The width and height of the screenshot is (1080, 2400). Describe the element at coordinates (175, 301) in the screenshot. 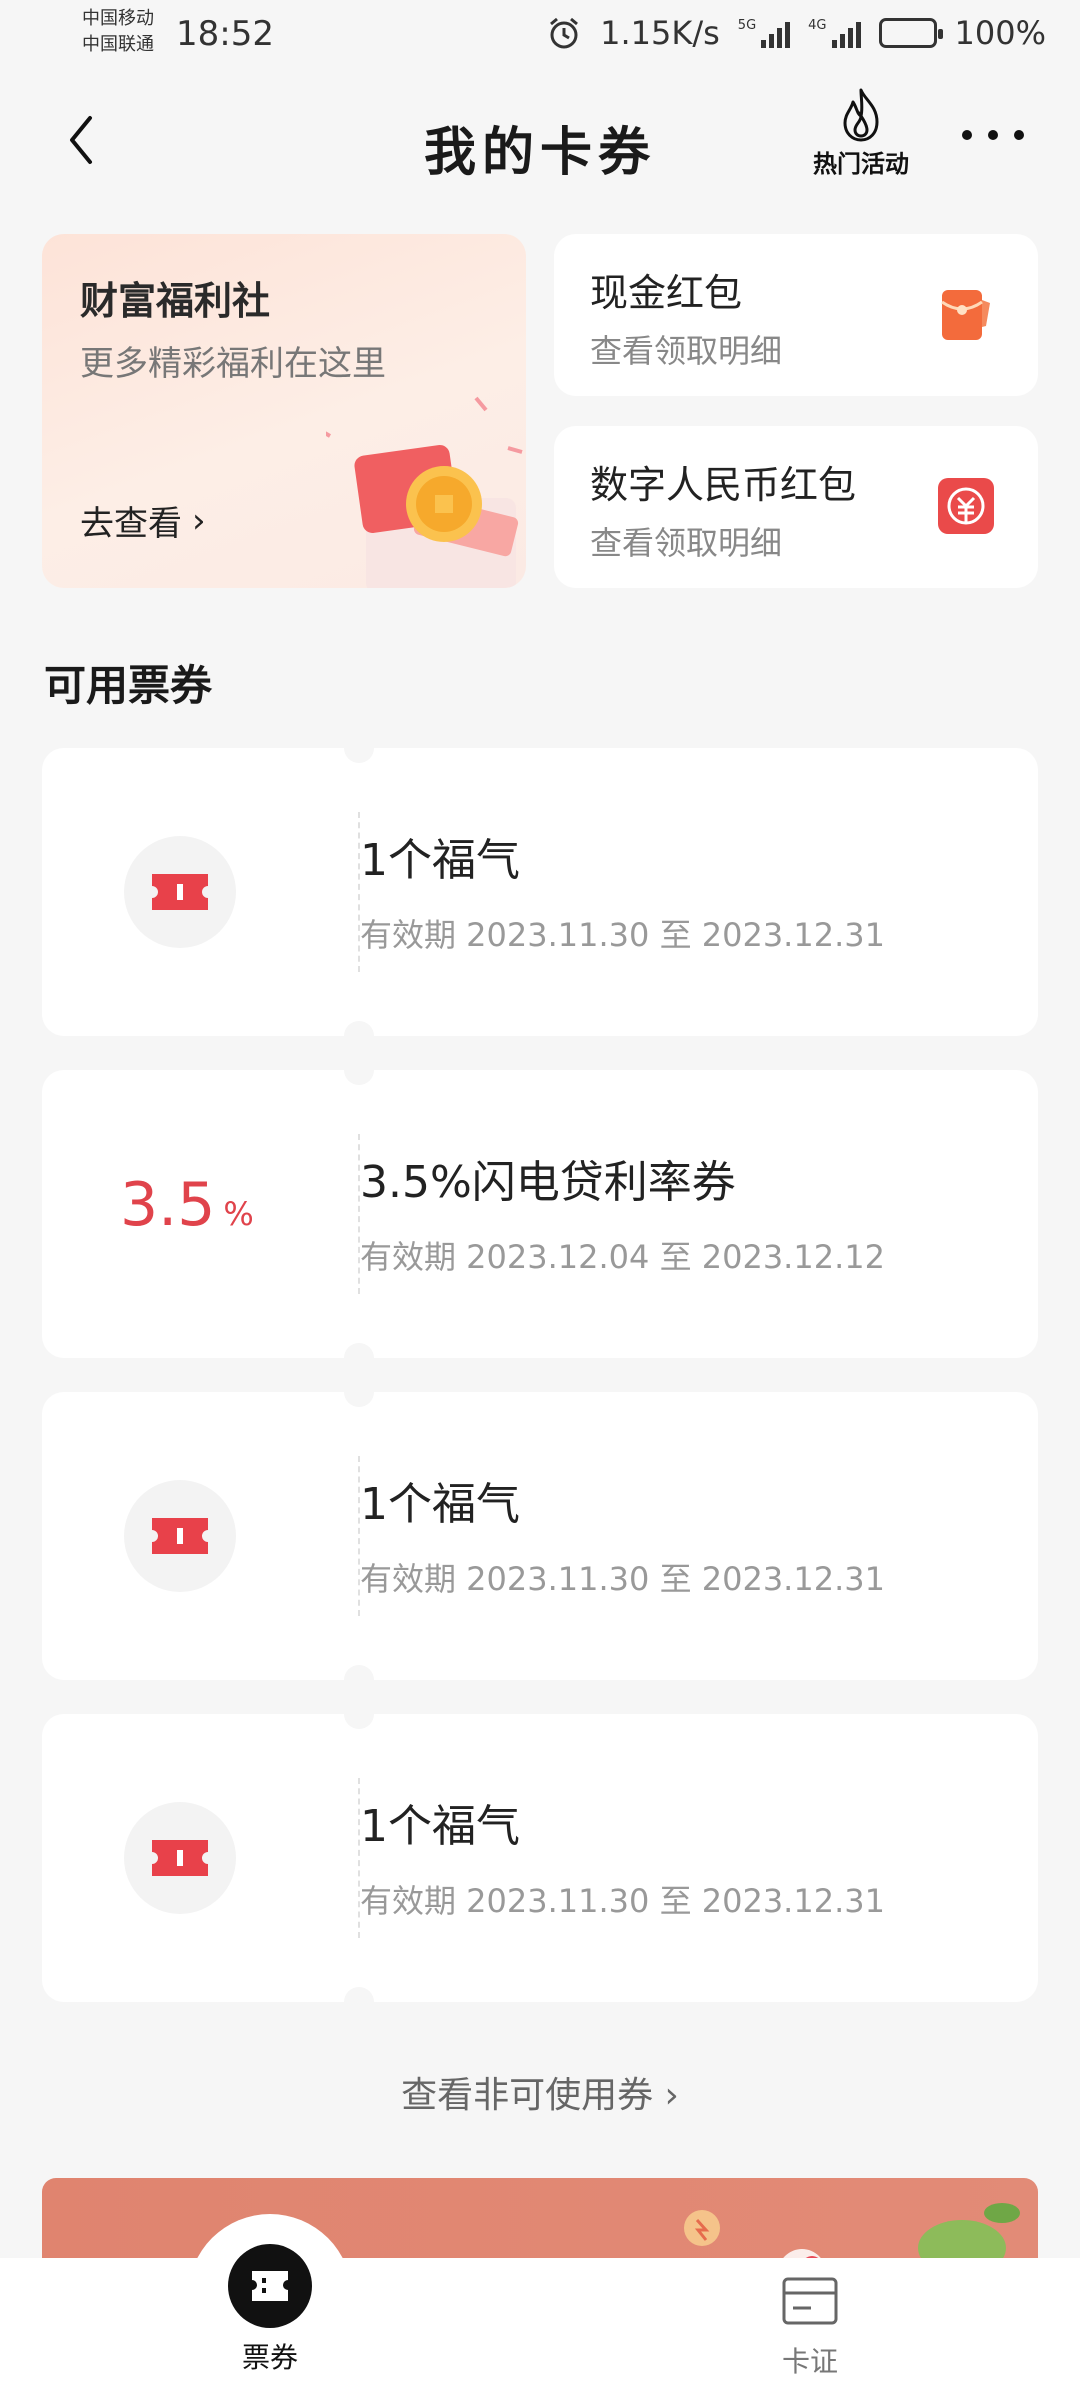

I see `welfare-title: 财富福利社` at that location.